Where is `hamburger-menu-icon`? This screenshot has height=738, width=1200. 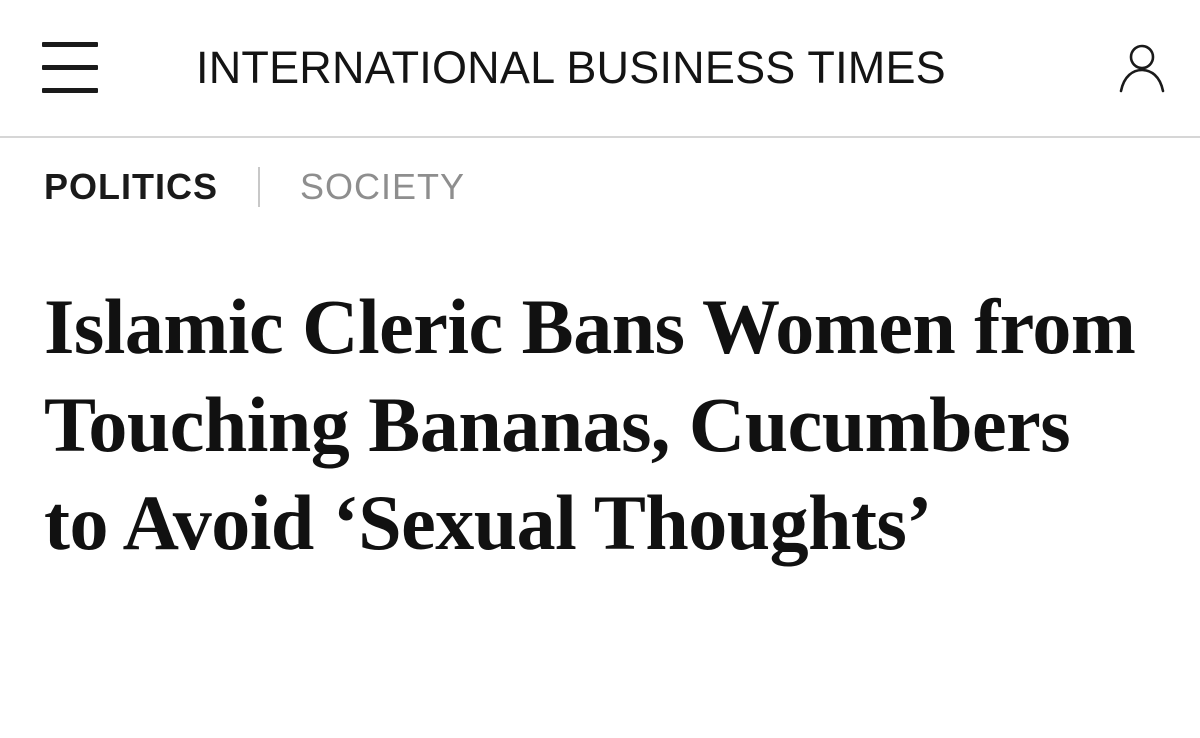 hamburger-menu-icon is located at coordinates (71, 68).